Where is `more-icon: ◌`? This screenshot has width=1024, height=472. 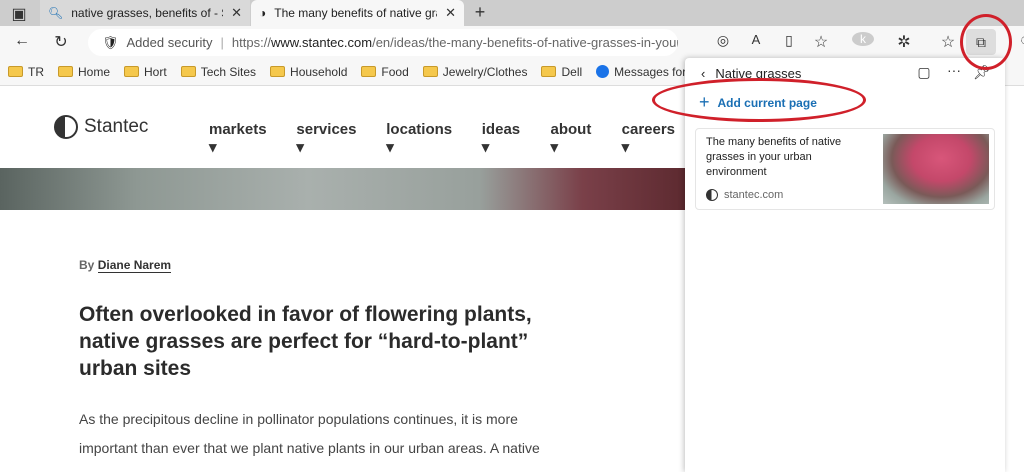
more-icon: ◌ is located at coordinates (1019, 41).